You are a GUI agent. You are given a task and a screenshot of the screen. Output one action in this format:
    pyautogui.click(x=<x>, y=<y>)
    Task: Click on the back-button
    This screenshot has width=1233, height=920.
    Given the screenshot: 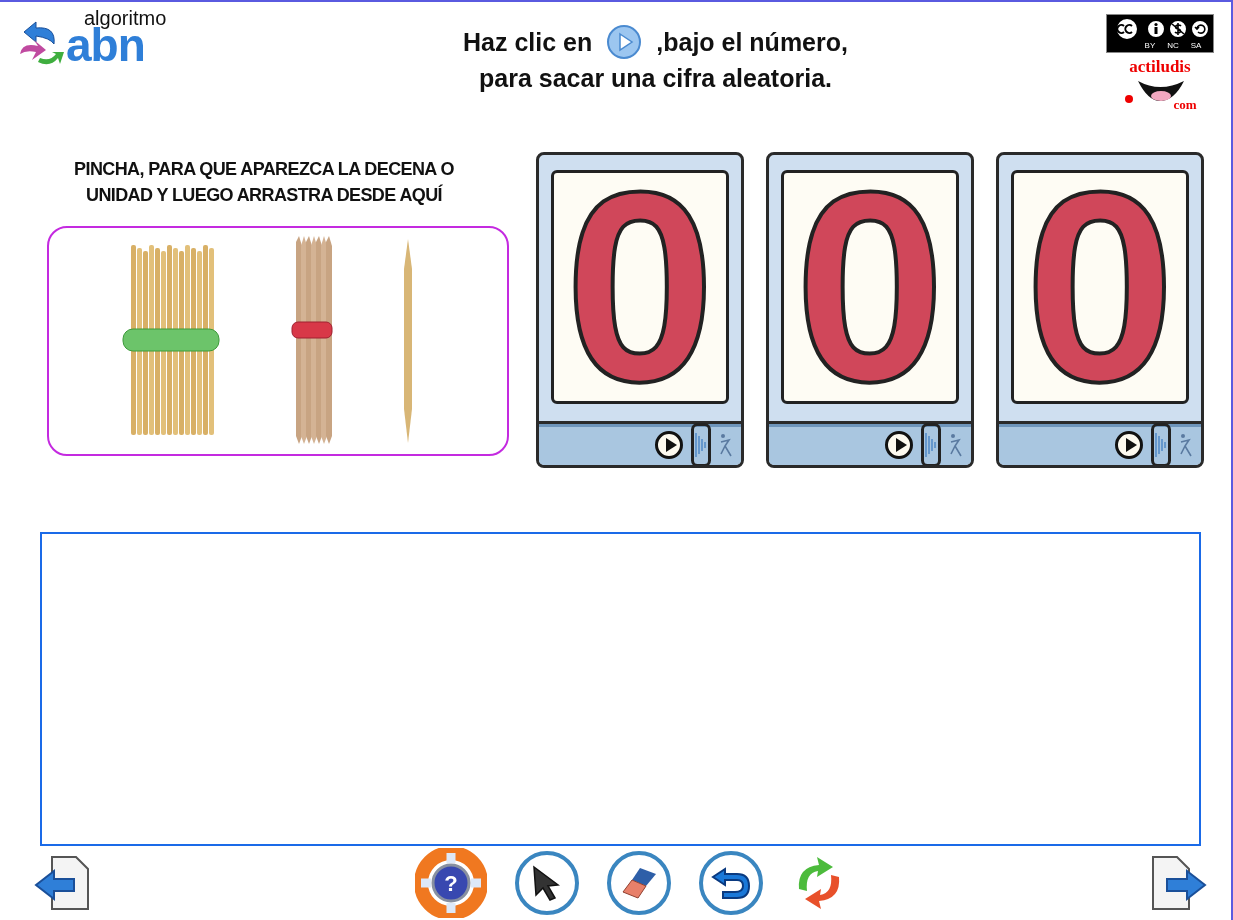 What is the action you would take?
    pyautogui.click(x=63, y=883)
    